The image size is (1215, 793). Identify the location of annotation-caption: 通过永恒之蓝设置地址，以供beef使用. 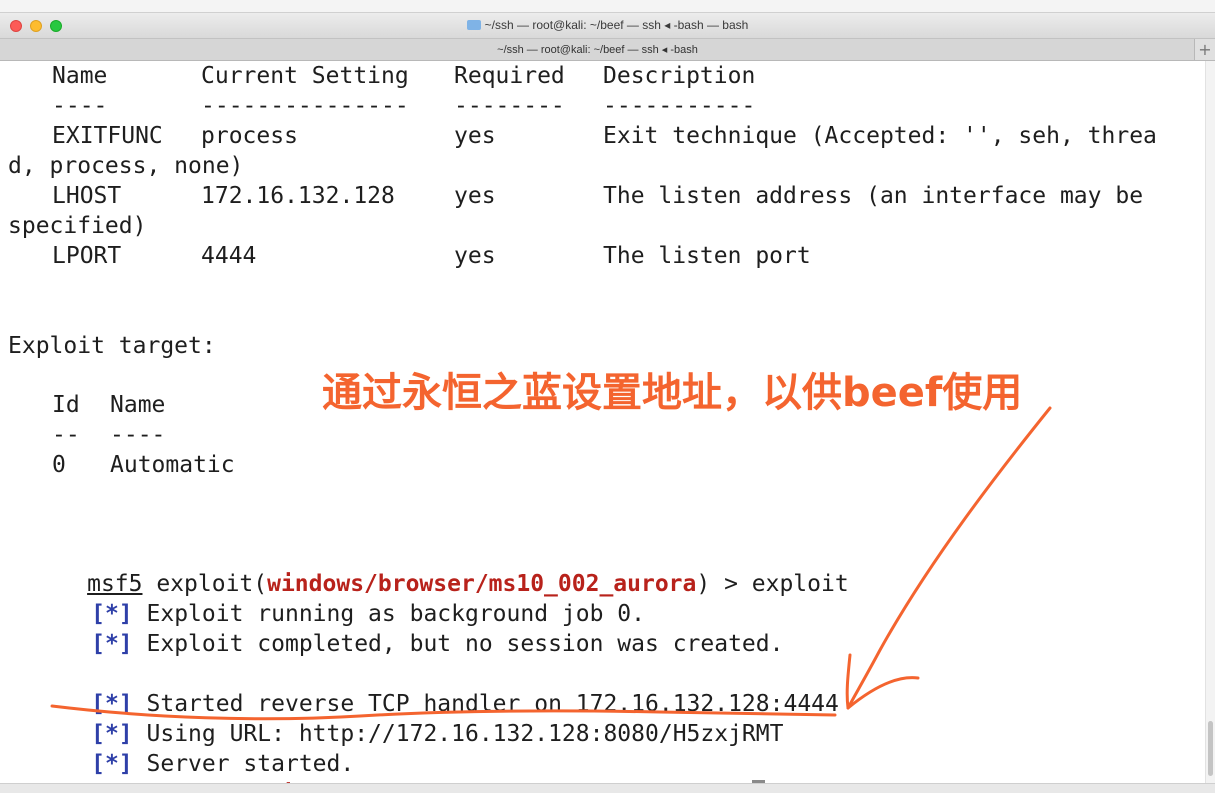
(672, 393).